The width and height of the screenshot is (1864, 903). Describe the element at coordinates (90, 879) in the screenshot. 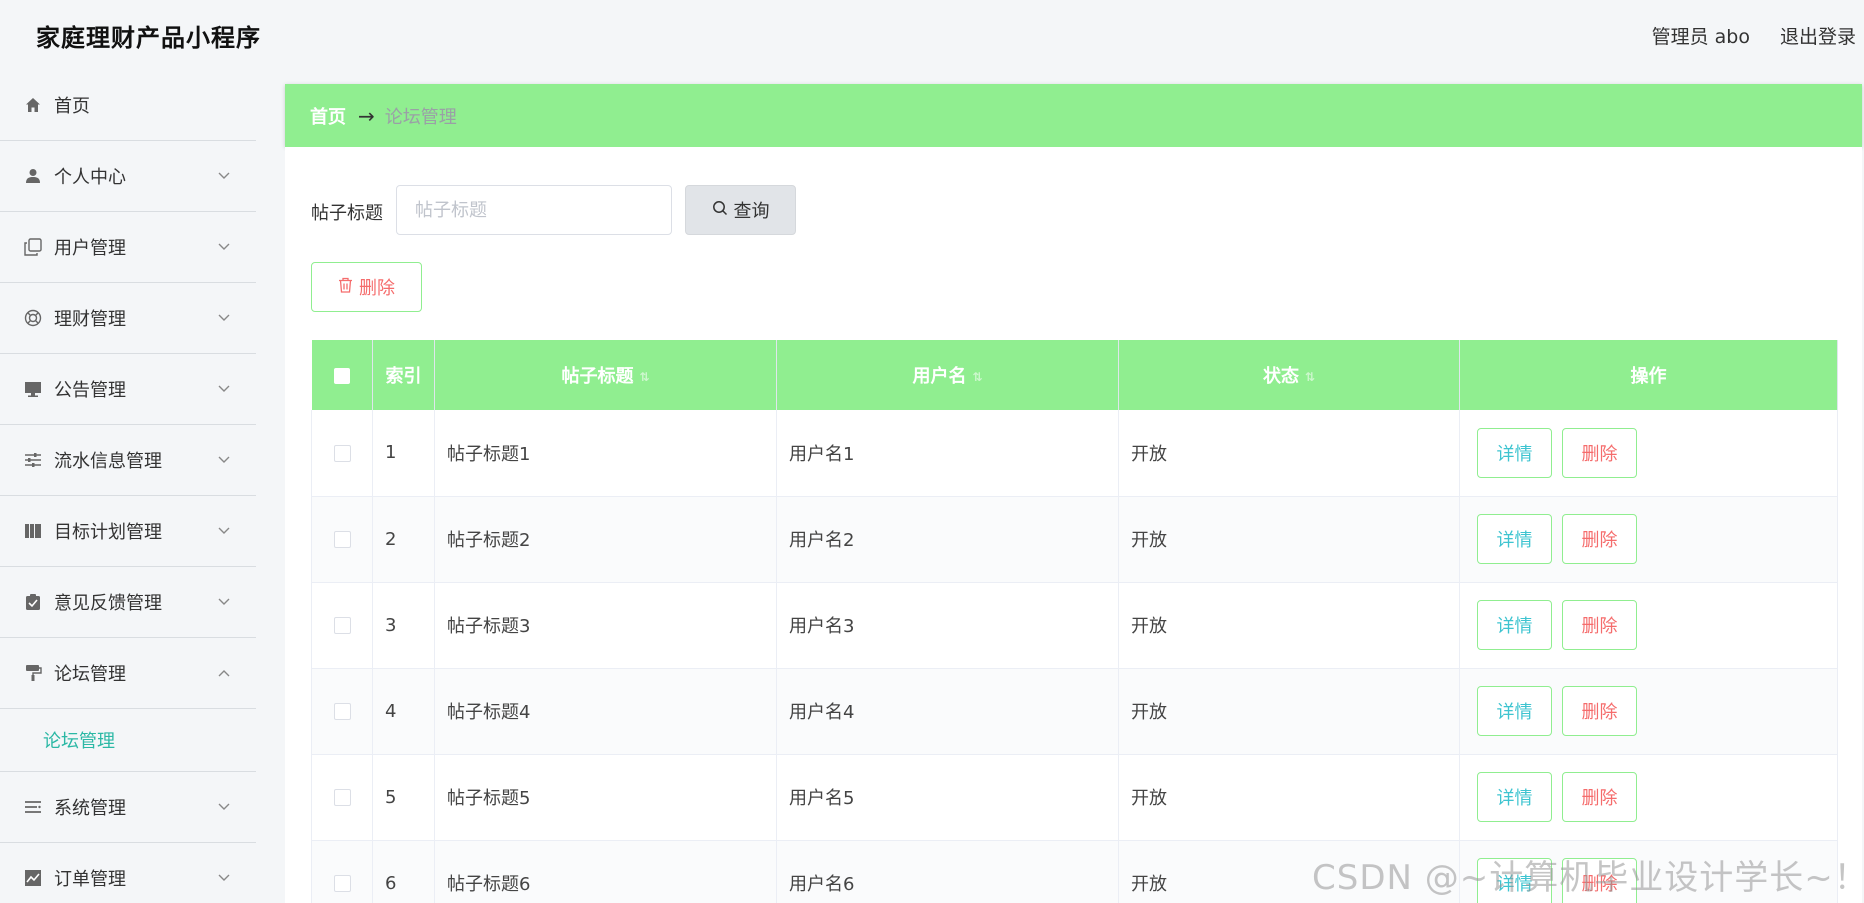

I see `sidebar-item-label: 订单管理` at that location.